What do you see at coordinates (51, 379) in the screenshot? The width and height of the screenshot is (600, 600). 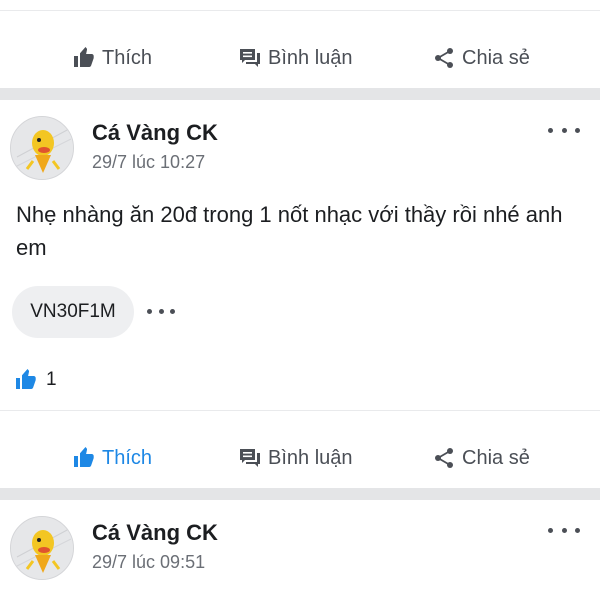 I see `like-count: 1` at bounding box center [51, 379].